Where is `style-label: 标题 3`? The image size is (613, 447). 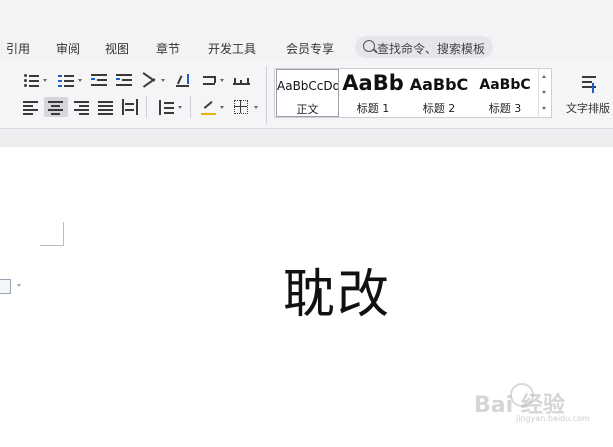 style-label: 标题 3 is located at coordinates (505, 108).